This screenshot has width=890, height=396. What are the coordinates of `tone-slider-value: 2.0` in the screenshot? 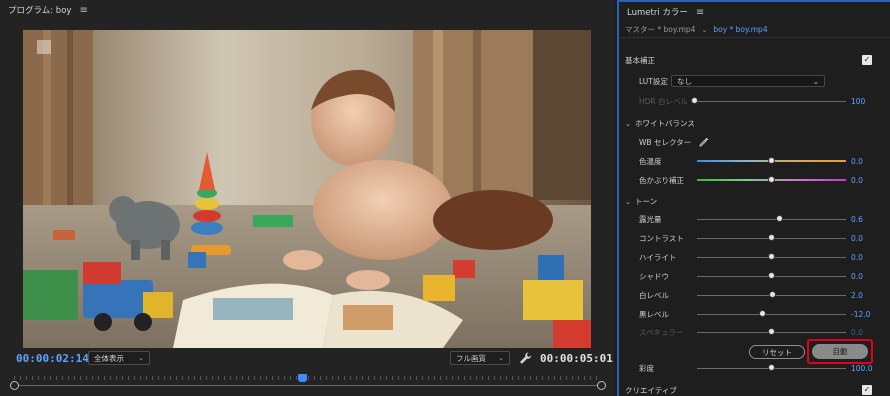 It's located at (857, 295).